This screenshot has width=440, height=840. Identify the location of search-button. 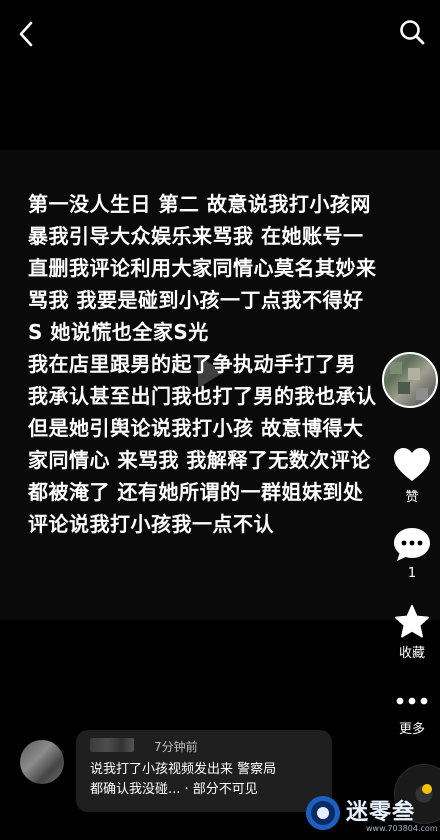
(412, 32).